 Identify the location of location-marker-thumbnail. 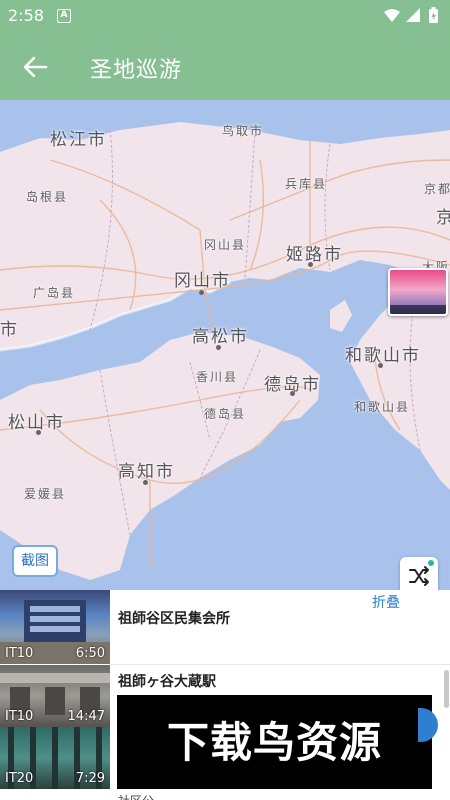
(418, 292).